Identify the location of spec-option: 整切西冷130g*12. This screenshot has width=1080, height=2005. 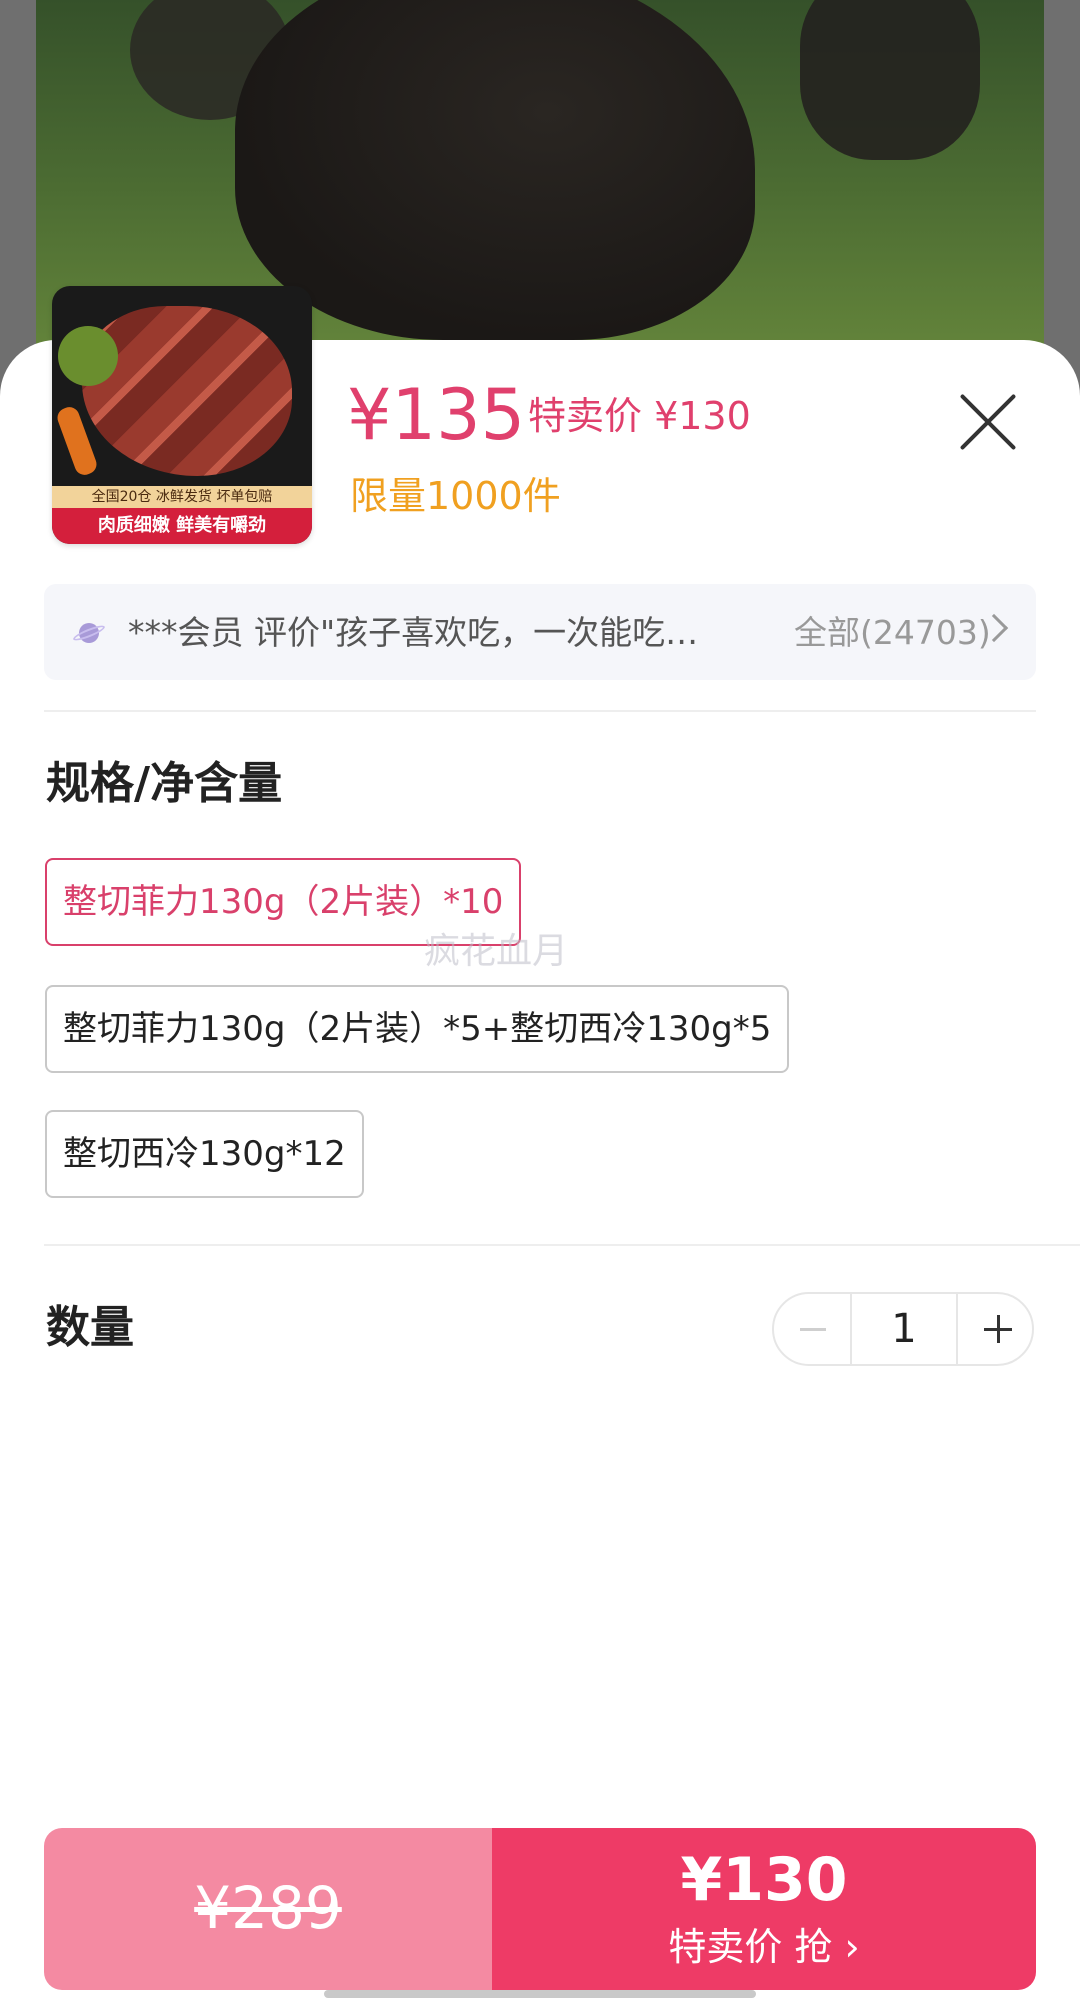
(204, 1154).